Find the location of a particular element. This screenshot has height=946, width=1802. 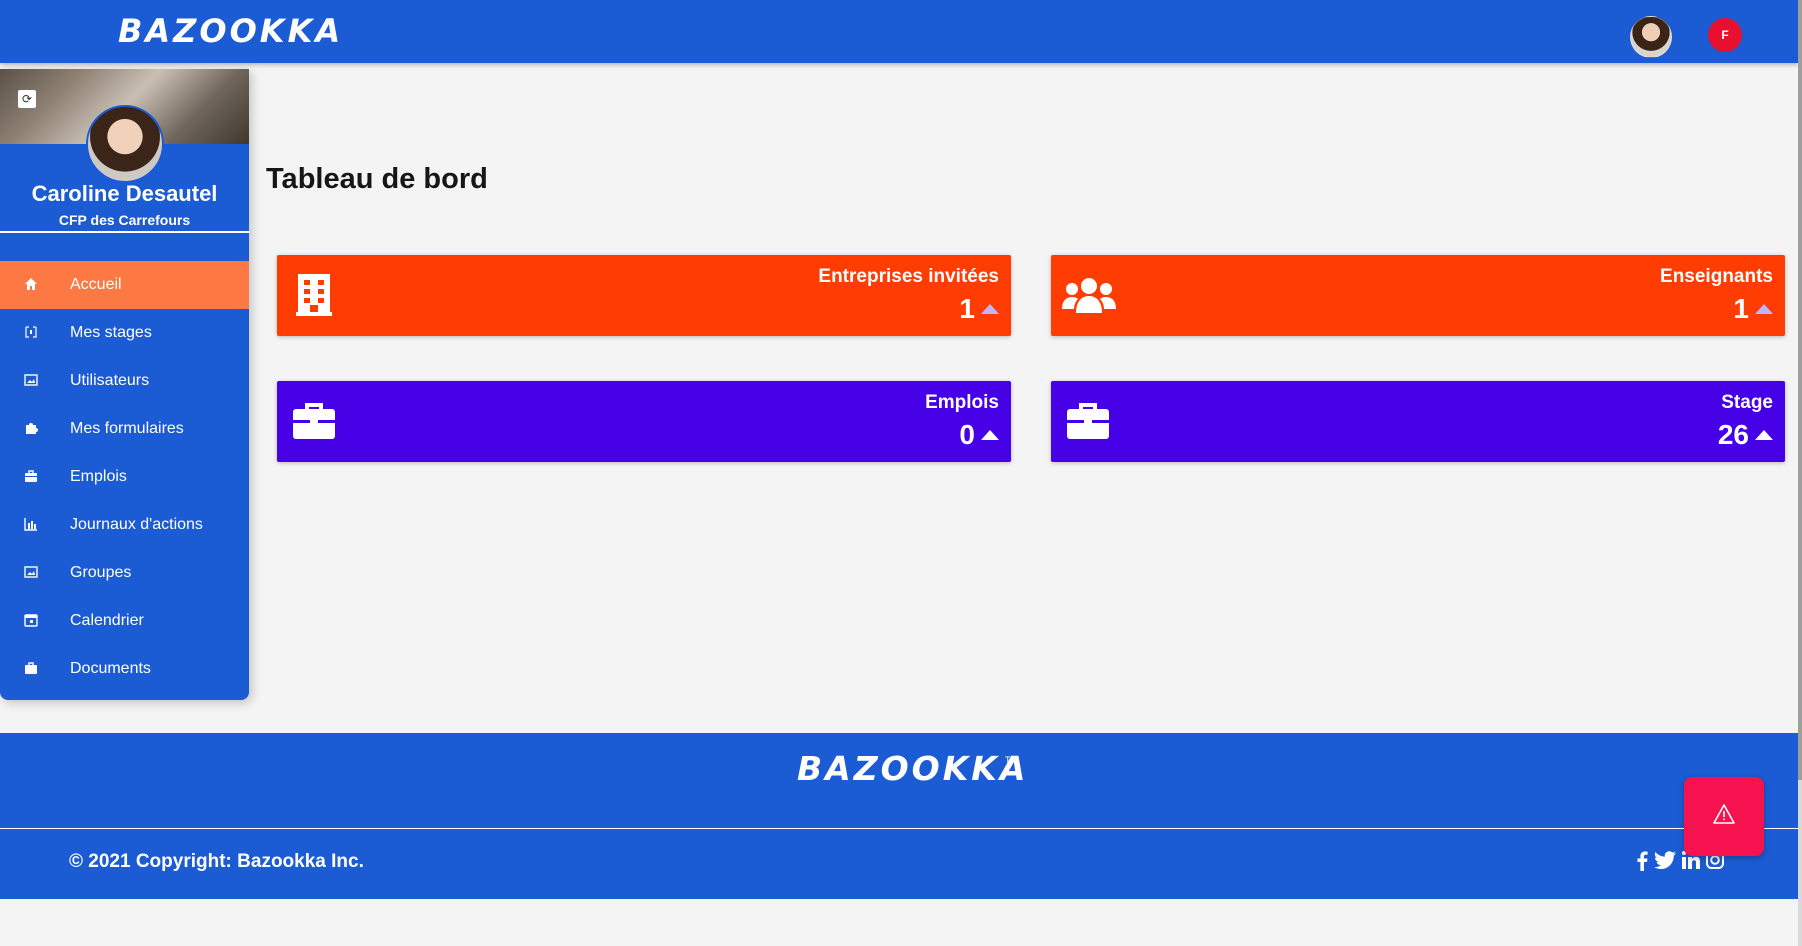

profile-organization: CFP des Carrefours is located at coordinates (124, 220).